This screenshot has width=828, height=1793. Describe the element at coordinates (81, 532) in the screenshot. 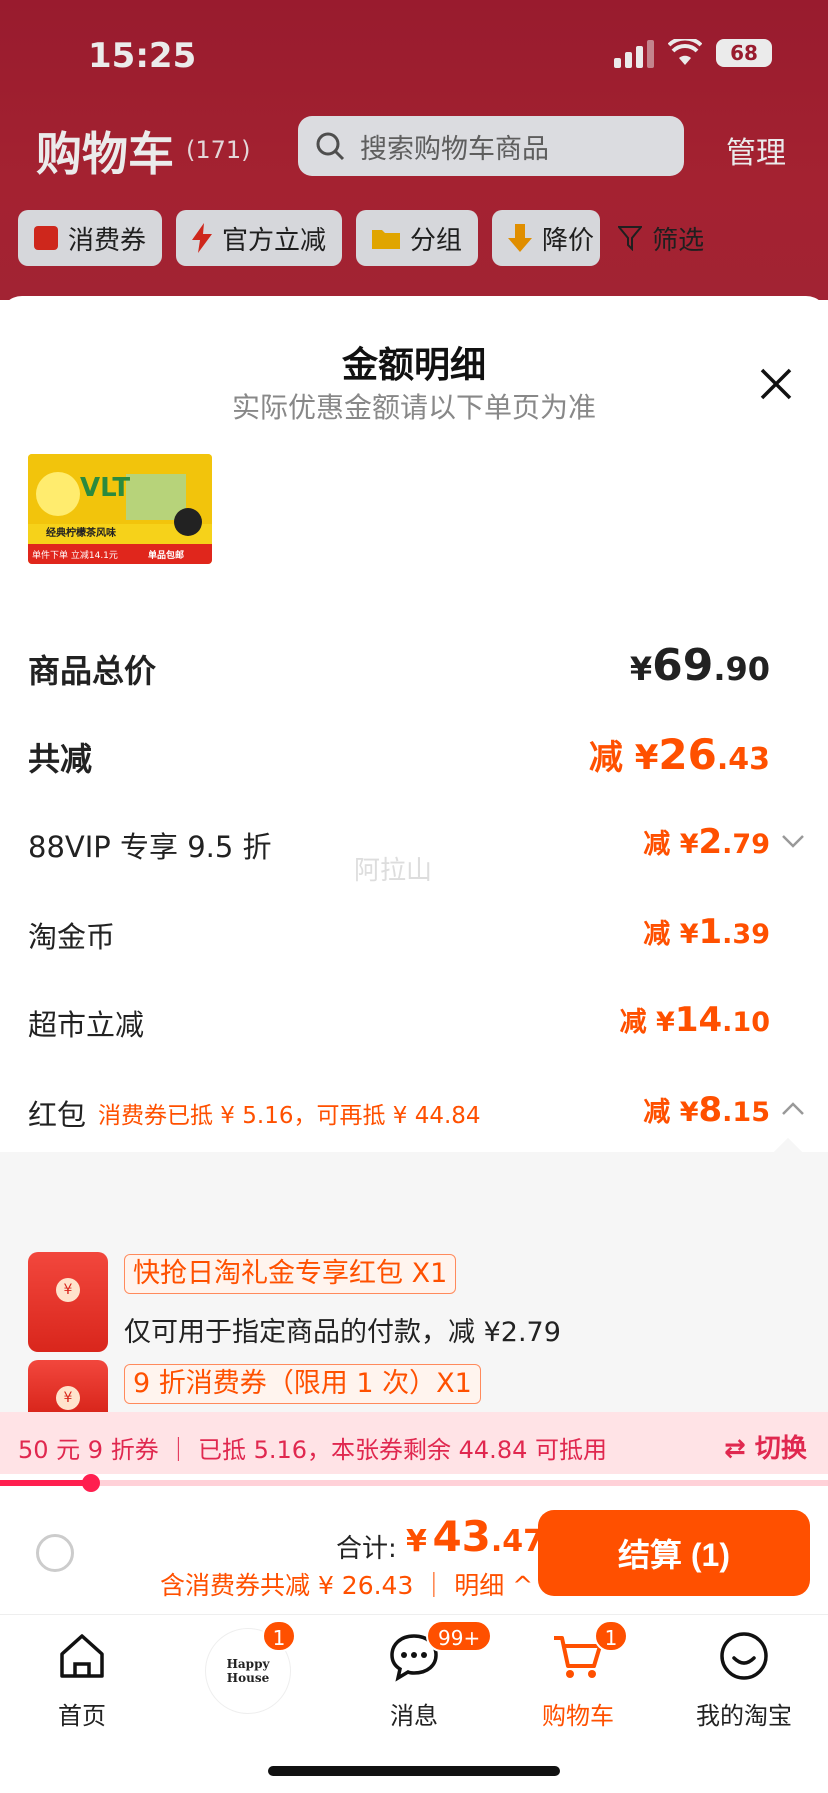

I see `product-caption: 经典柠檬茶风味` at that location.